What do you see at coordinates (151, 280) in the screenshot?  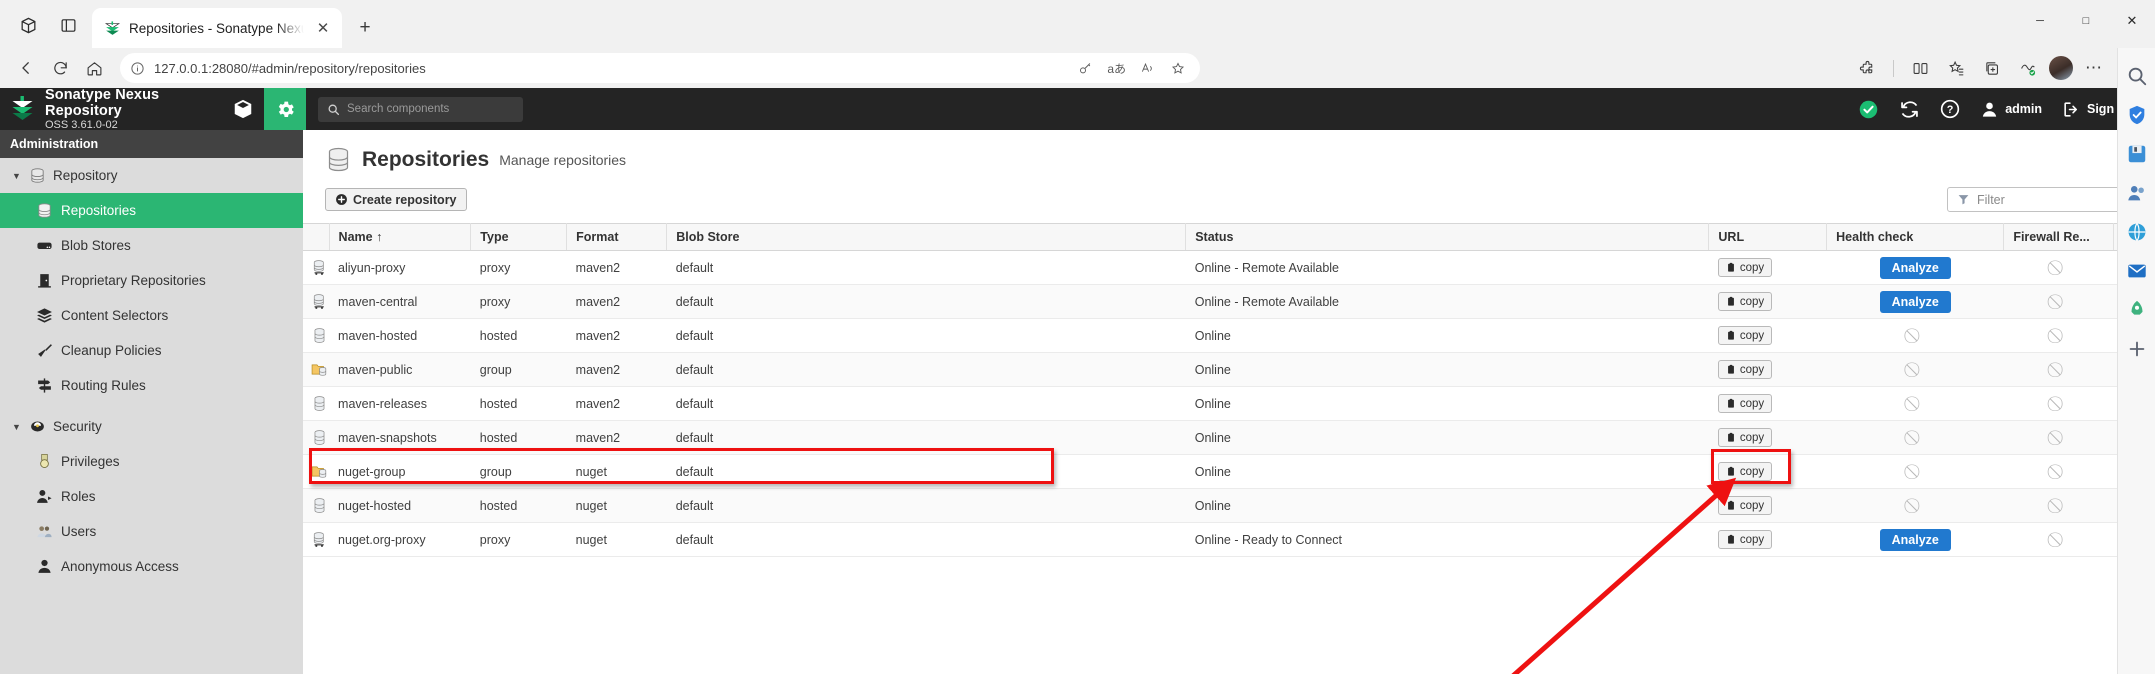 I see `sidebar-item-proprietary-repositories: Proprietary Repositories` at bounding box center [151, 280].